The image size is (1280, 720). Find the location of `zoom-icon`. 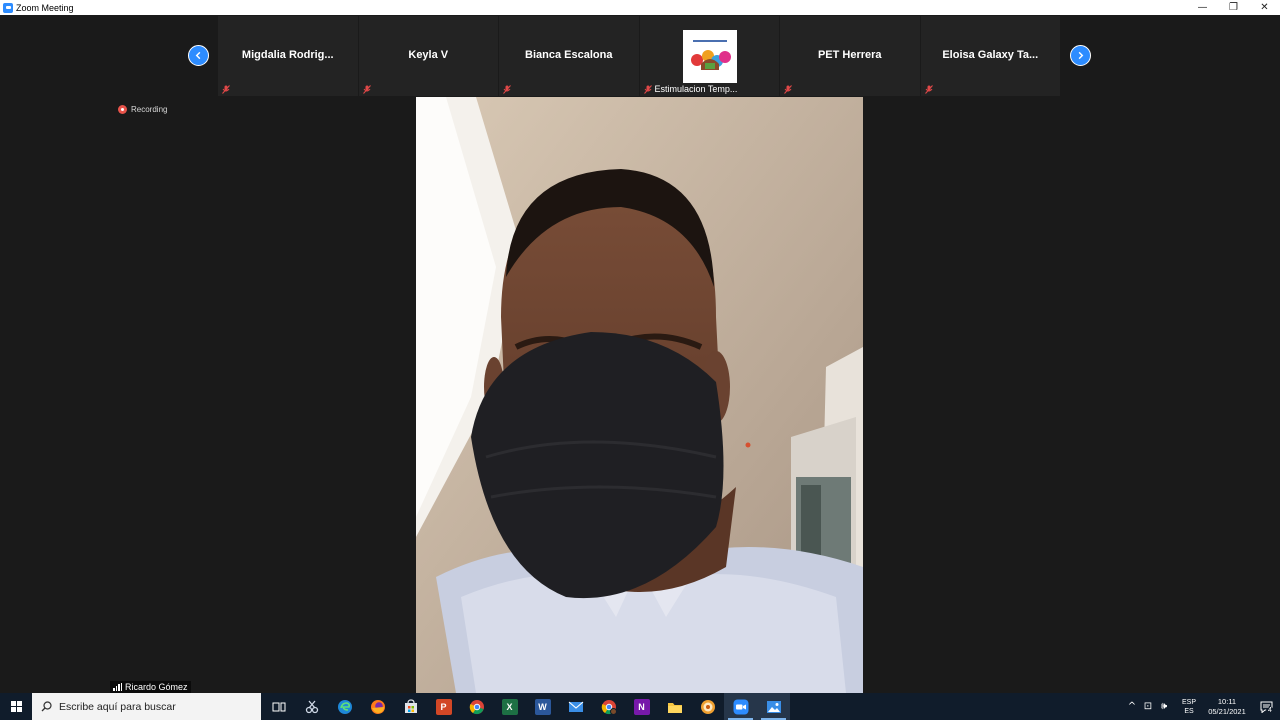

zoom-icon is located at coordinates (740, 706).